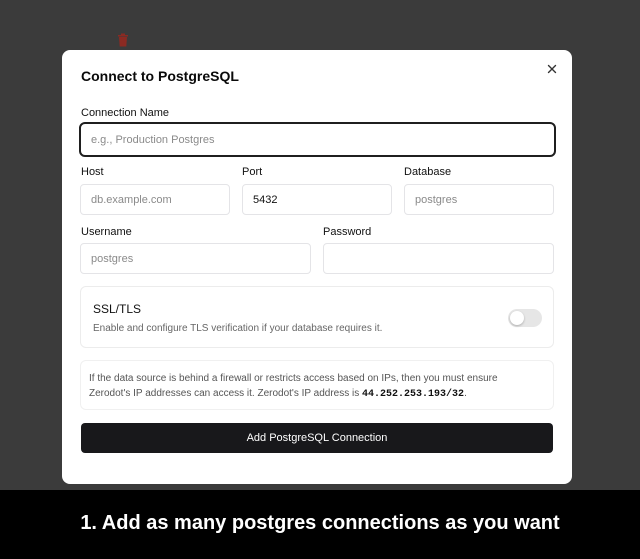  Describe the element at coordinates (413, 394) in the screenshot. I see `ip-address: 44.252.253.193/32` at that location.